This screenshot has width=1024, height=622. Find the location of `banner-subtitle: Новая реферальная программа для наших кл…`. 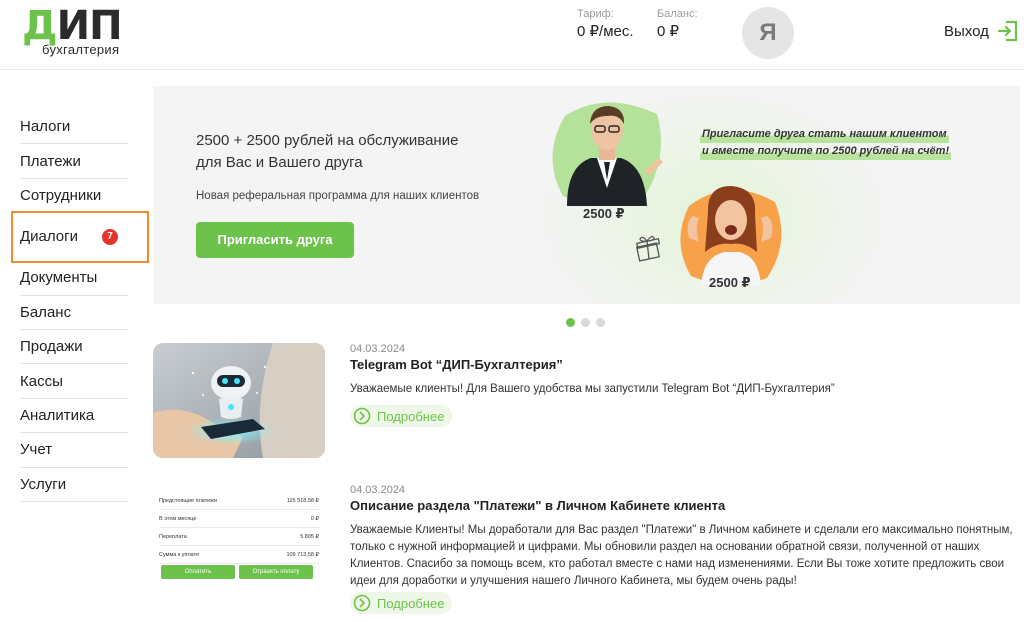

banner-subtitle: Новая реферальная программа для наших кл… is located at coordinates (338, 196).